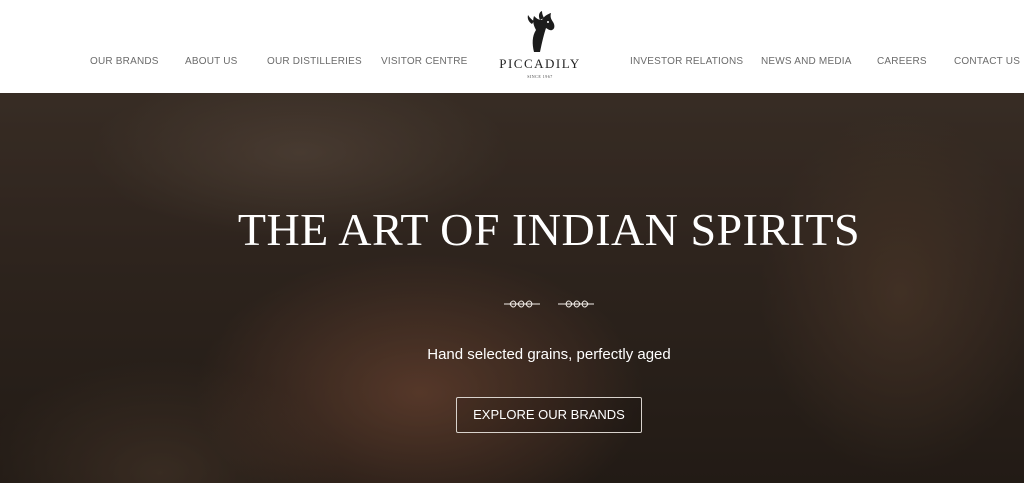  Describe the element at coordinates (541, 31) in the screenshot. I see `horse-head-icon` at that location.